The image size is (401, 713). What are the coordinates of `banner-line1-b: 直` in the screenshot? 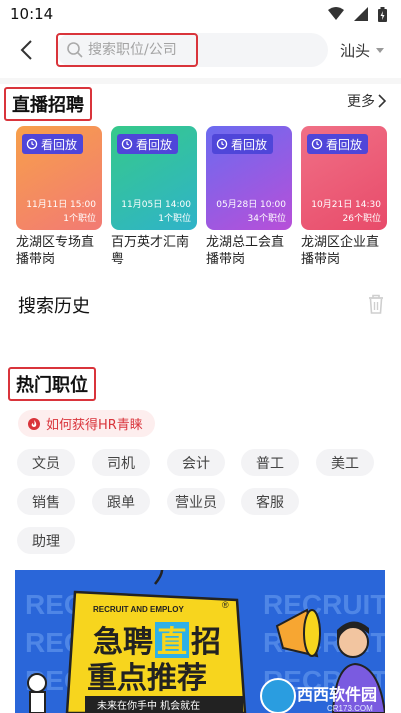 It's located at (172, 642).